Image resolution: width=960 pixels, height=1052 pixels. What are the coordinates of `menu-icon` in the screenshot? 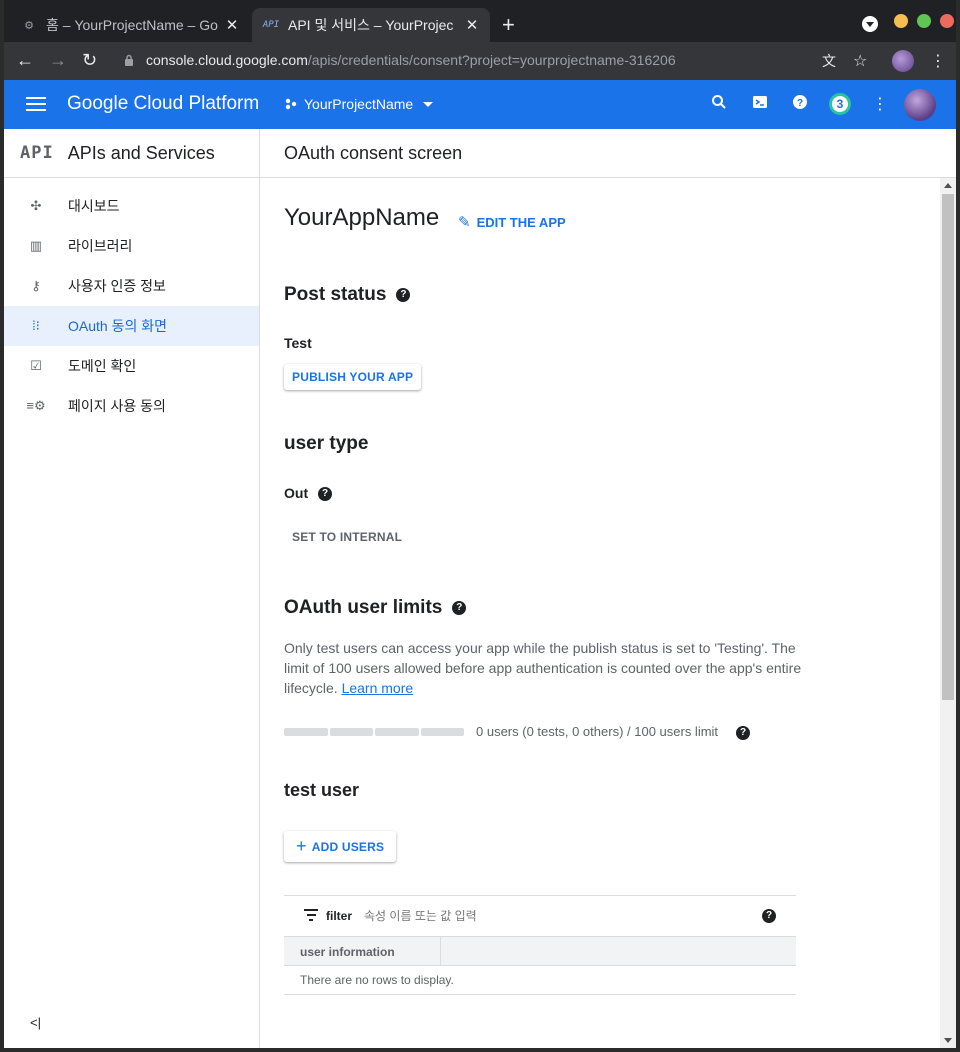 It's located at (36, 106).